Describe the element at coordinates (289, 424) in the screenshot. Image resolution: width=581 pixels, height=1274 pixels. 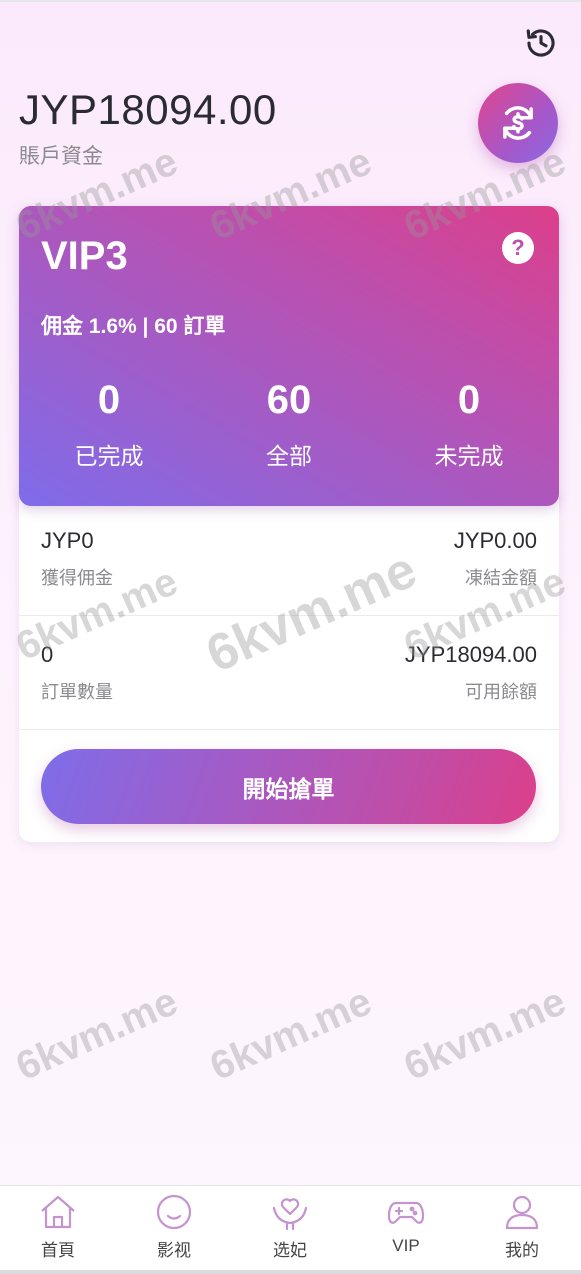
I see `stat-total: 60 全部` at that location.